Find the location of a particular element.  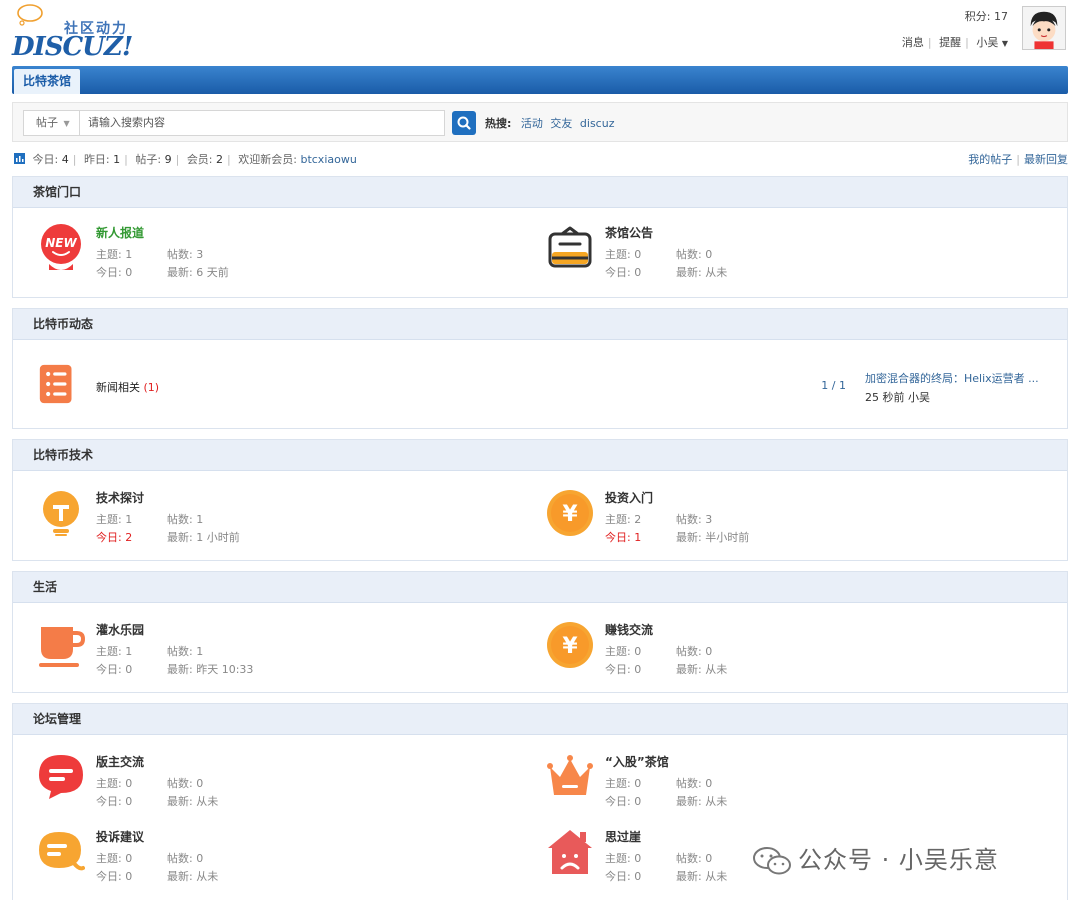

section-title: 比特币动态 is located at coordinates (540, 324).